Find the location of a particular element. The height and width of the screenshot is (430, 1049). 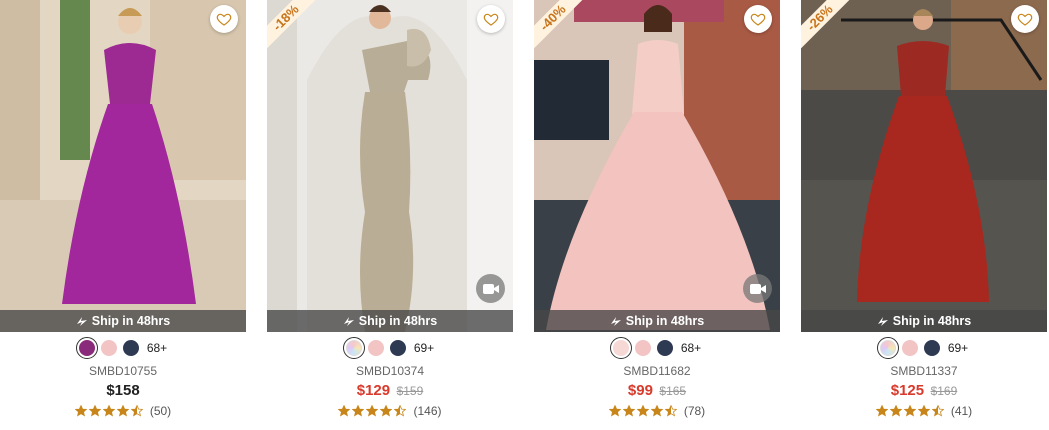

current-price: $125 is located at coordinates (907, 390).